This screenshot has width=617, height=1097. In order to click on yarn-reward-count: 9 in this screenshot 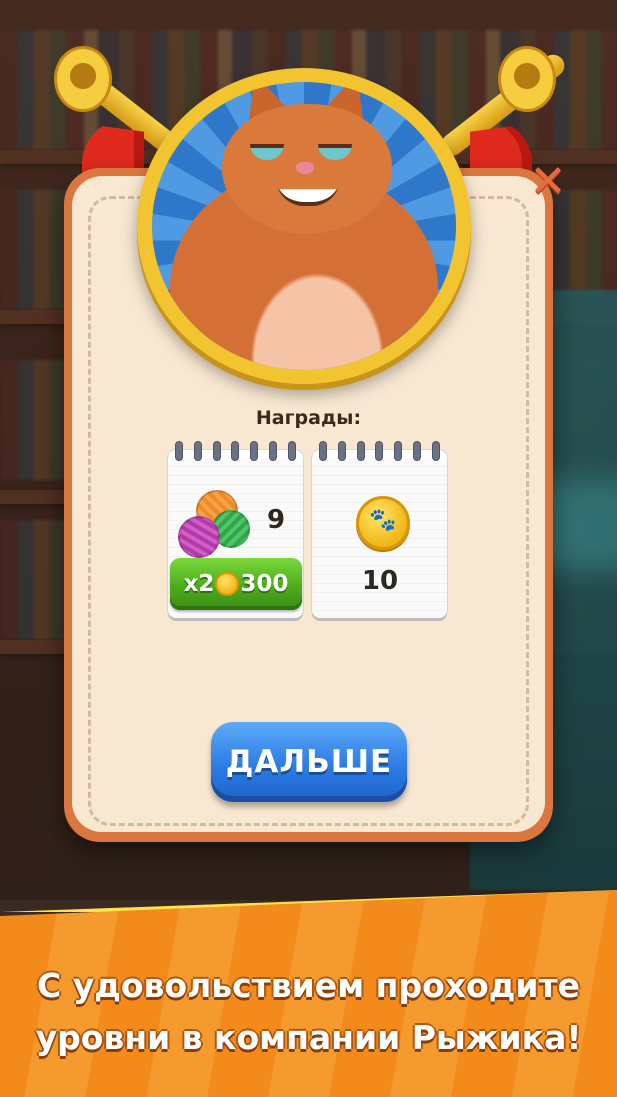, I will do `click(276, 520)`.